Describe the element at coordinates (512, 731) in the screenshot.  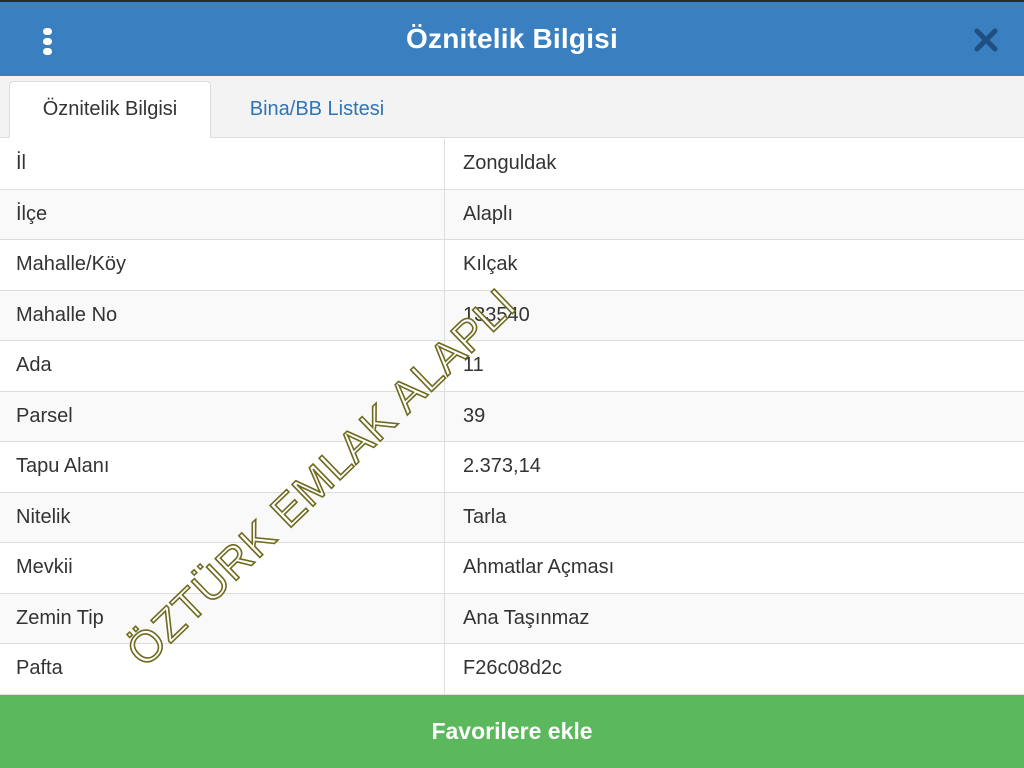
I see `add-to-favorites-button: Favorilere ekle` at that location.